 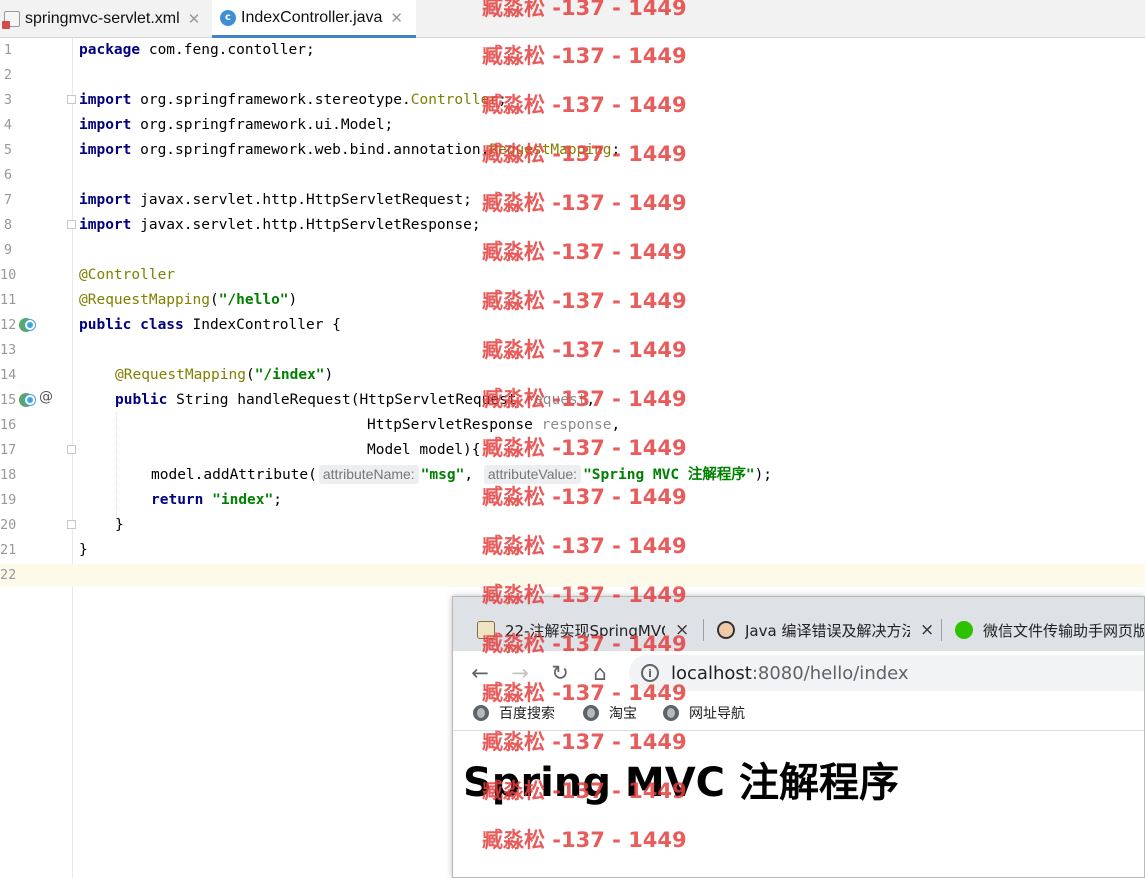 I want to click on code-text: org.springframework.stereotype., so click(x=271, y=100).